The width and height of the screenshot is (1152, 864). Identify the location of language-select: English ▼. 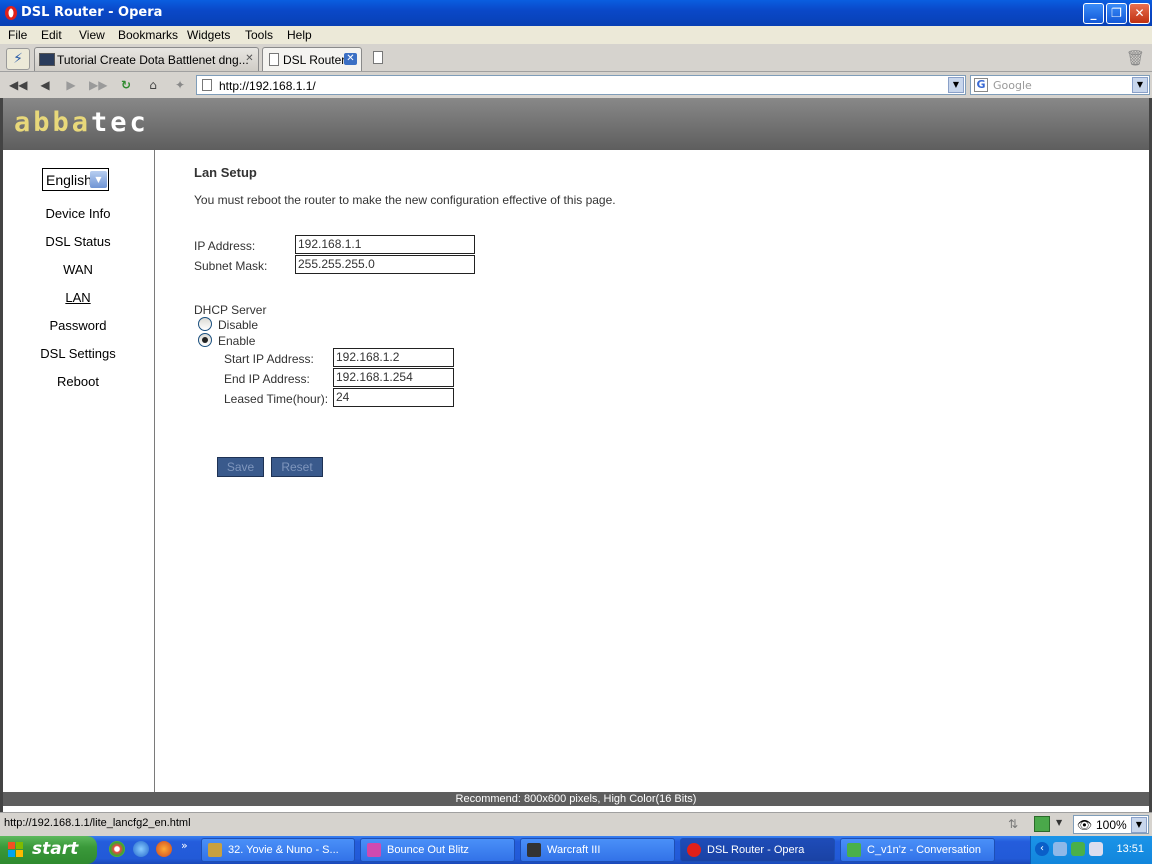
(75, 179).